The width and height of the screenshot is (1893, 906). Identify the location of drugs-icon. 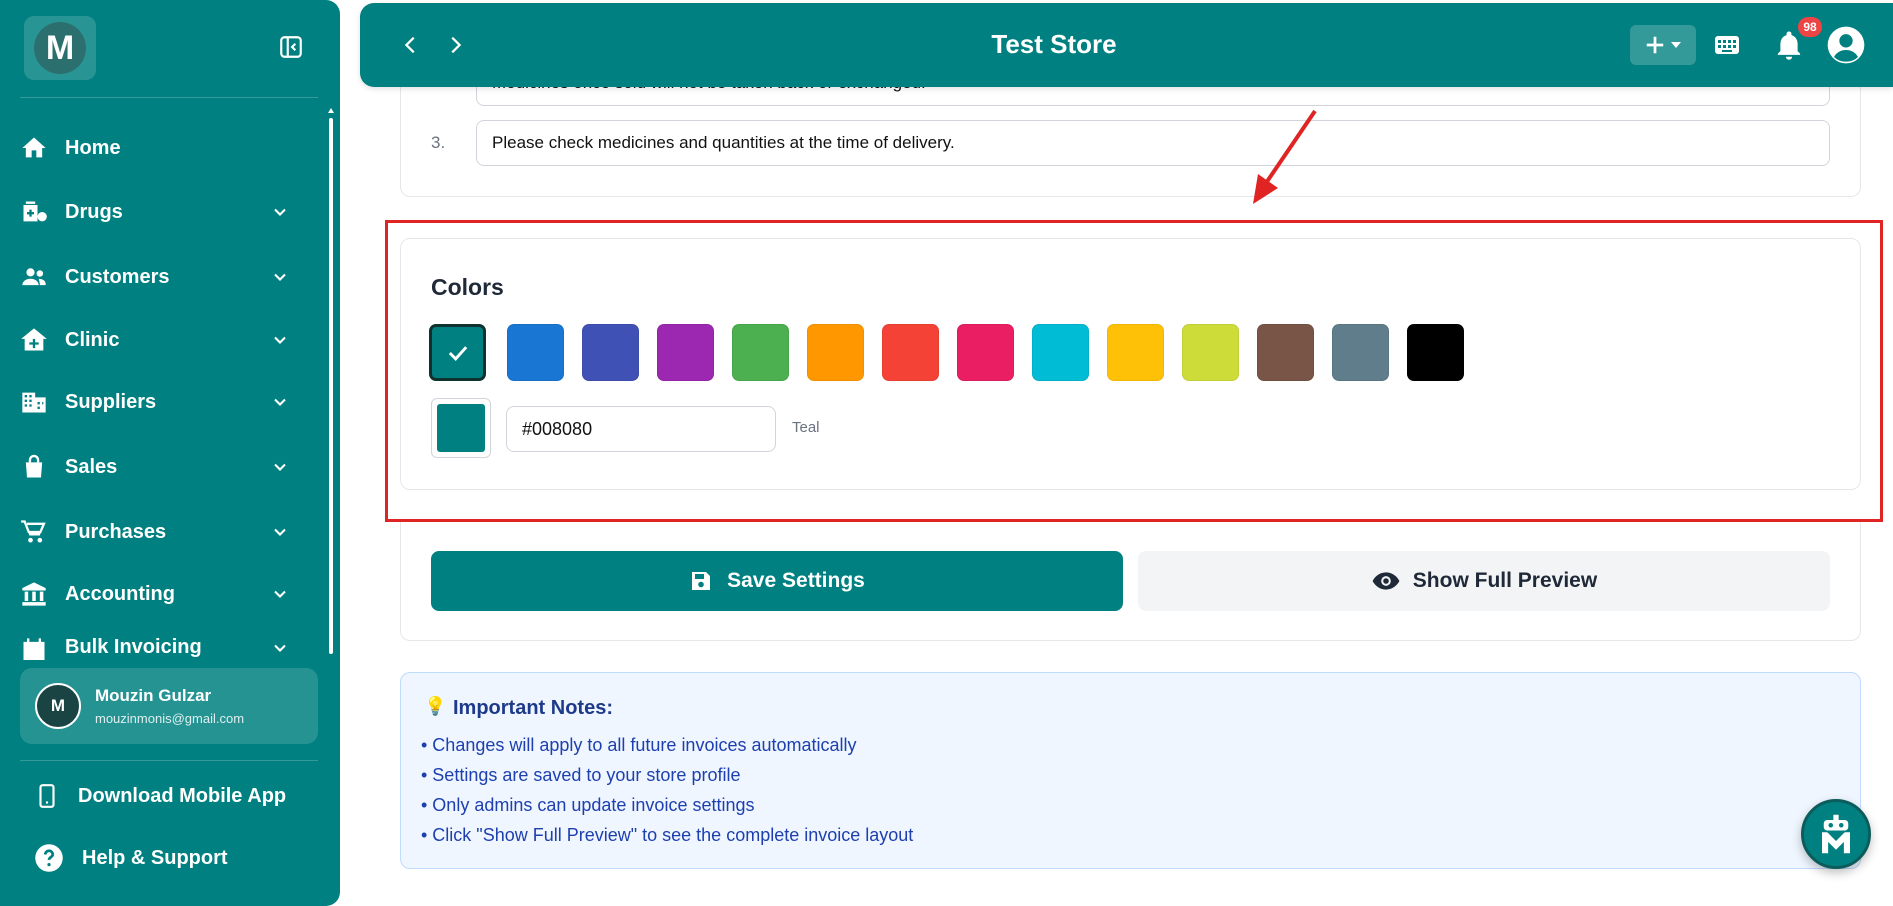
(35, 211).